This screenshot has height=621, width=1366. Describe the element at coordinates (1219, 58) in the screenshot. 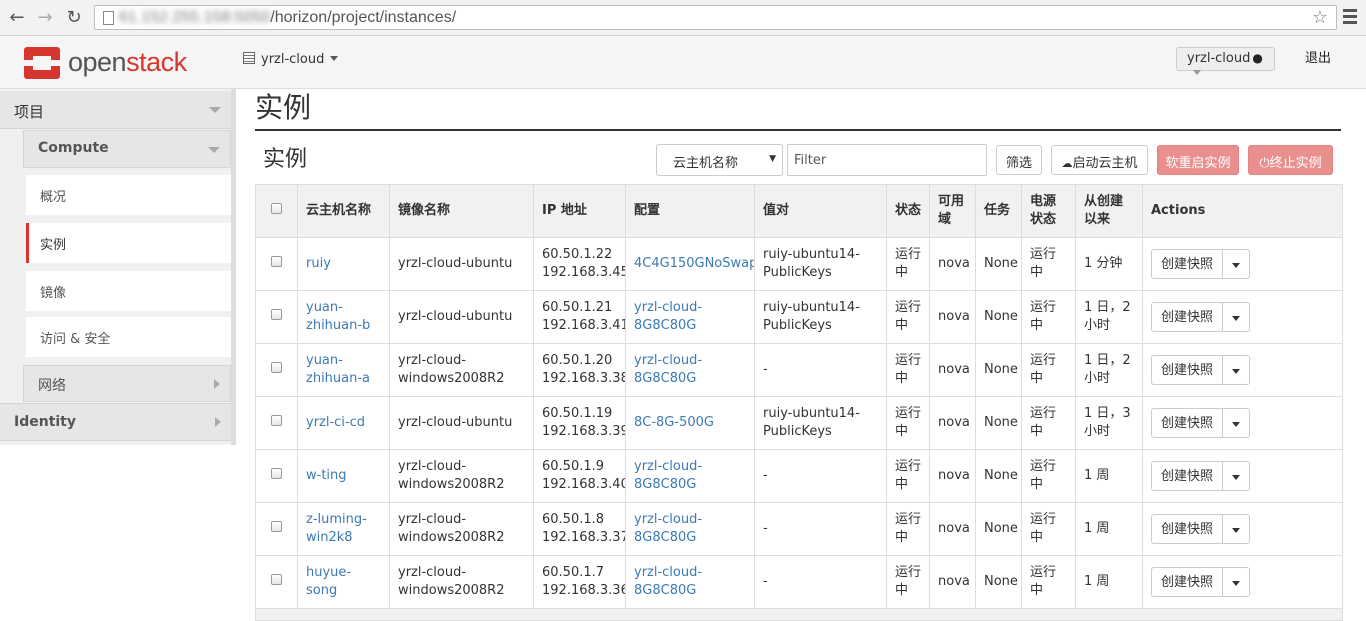

I see `user-name: yrzl-cloud` at that location.